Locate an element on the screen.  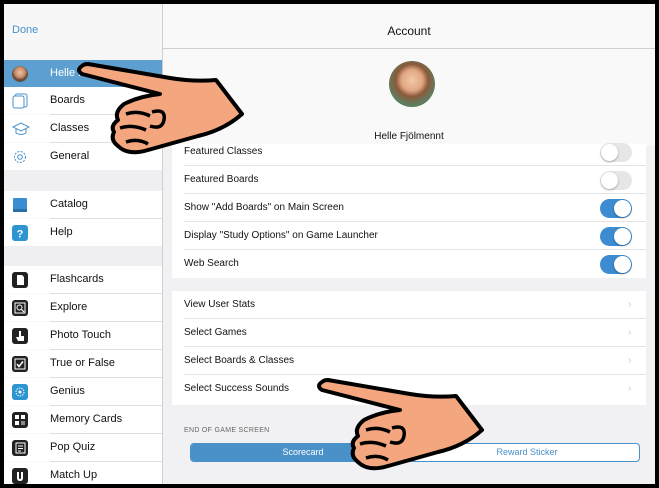
graduation-cap-icon is located at coordinates (21, 129).